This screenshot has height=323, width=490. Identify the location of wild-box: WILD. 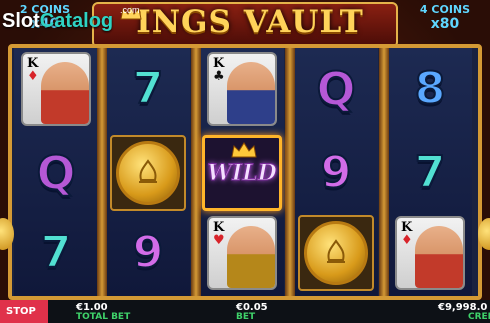
(242, 173).